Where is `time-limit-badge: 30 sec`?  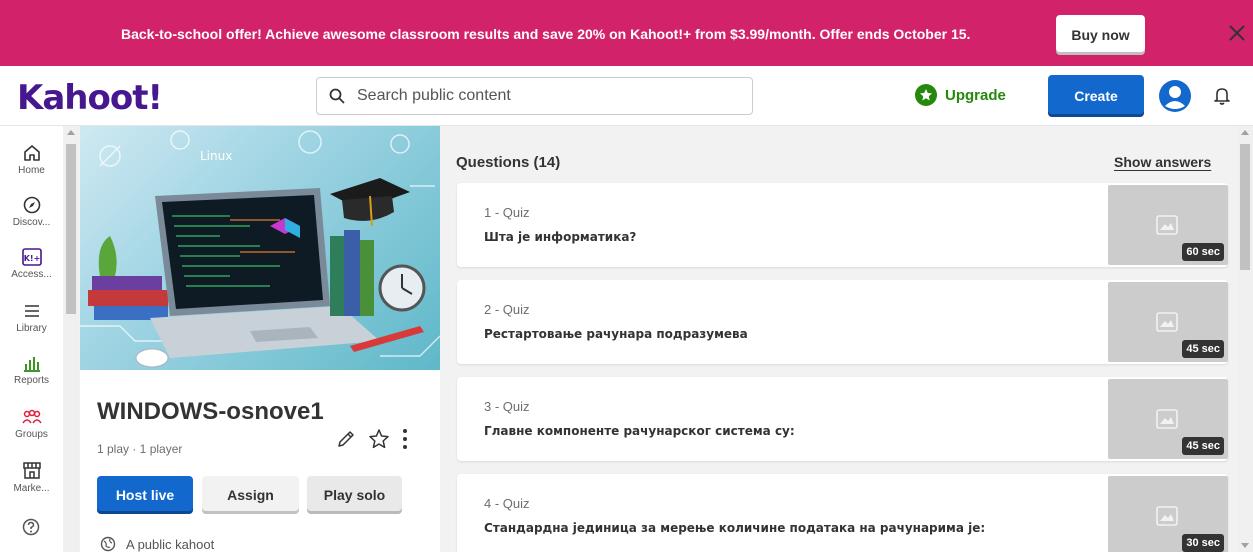
time-limit-badge: 30 sec is located at coordinates (1203, 543).